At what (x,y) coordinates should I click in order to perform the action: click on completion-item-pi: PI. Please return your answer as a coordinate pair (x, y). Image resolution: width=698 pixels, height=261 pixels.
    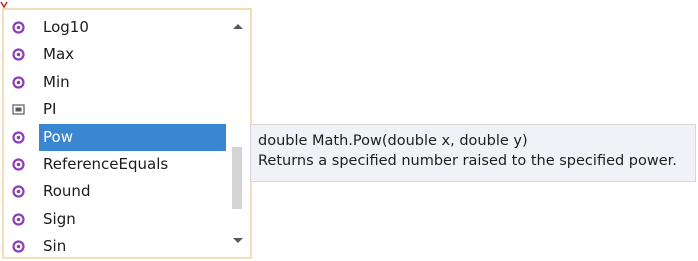
    Looking at the image, I should click on (116, 109).